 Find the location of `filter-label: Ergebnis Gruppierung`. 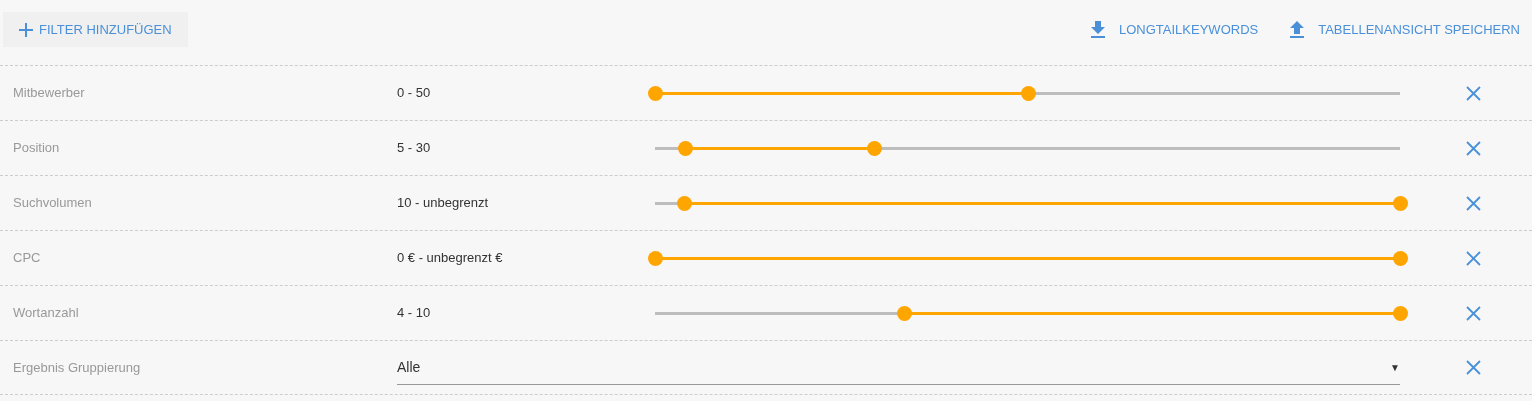

filter-label: Ergebnis Gruppierung is located at coordinates (76, 367).